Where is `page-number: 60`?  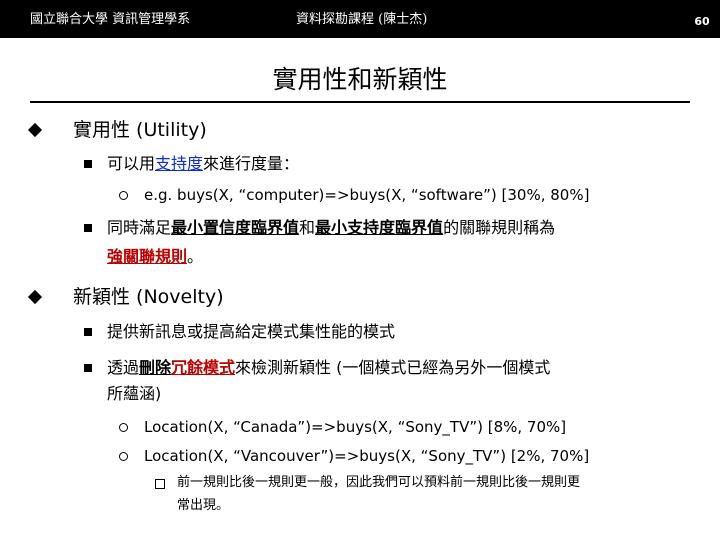 page-number: 60 is located at coordinates (702, 22).